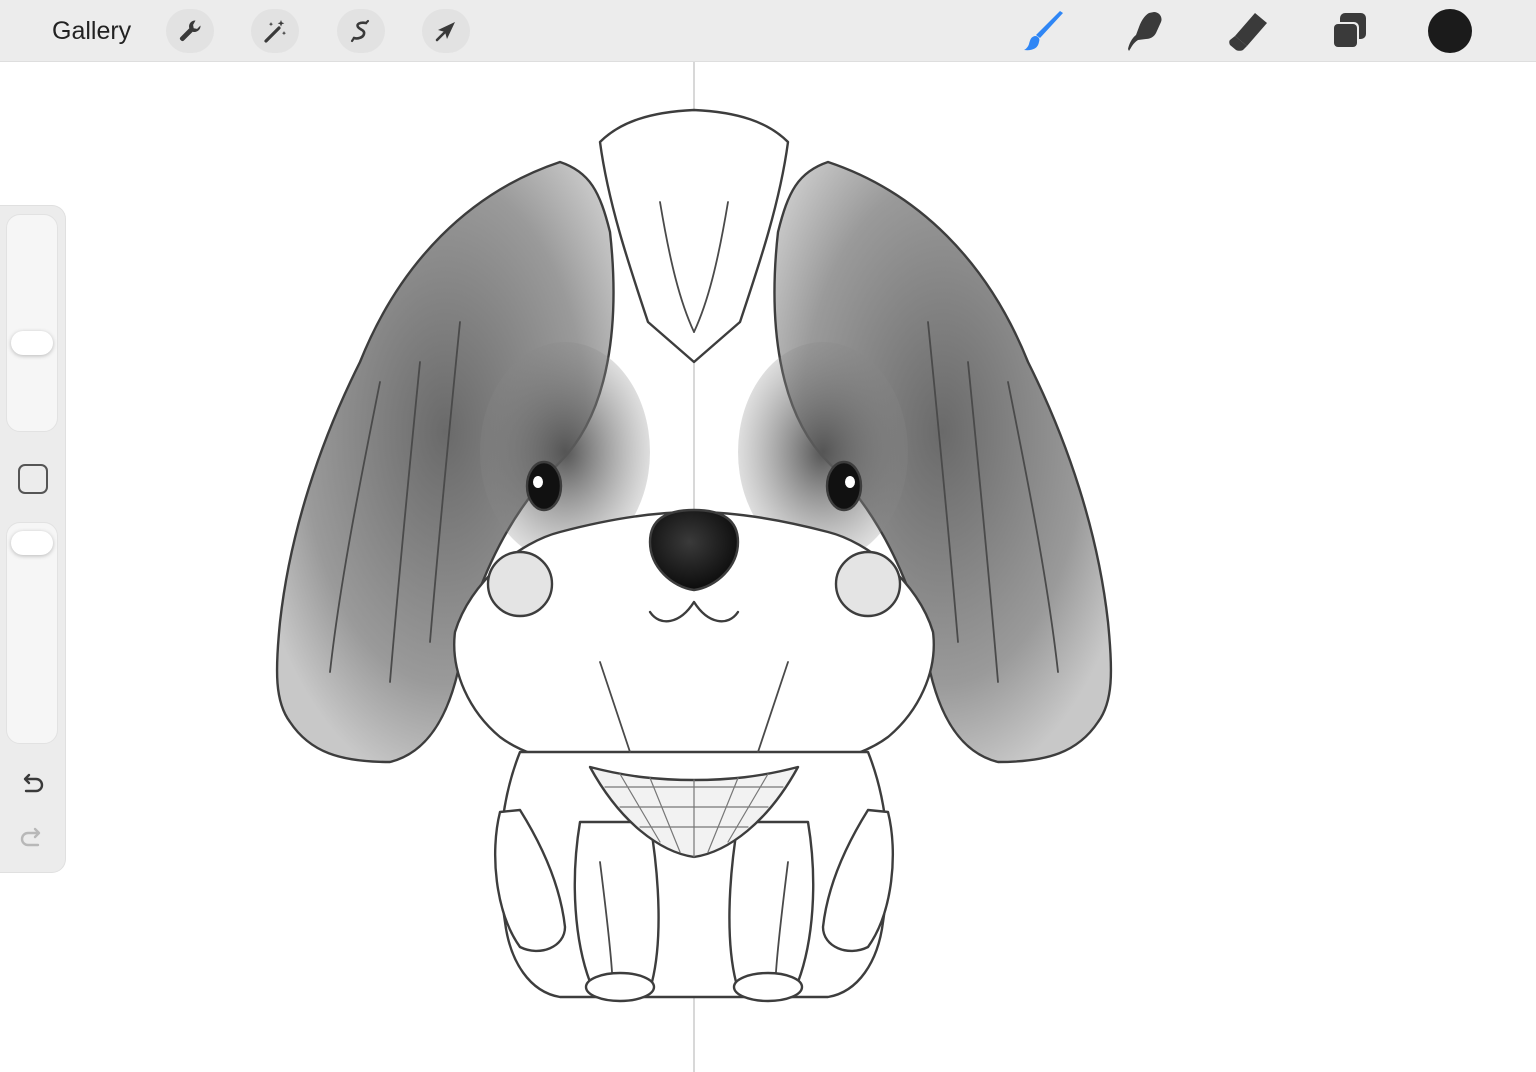 The width and height of the screenshot is (1536, 1072). I want to click on adjustments-button, so click(275, 31).